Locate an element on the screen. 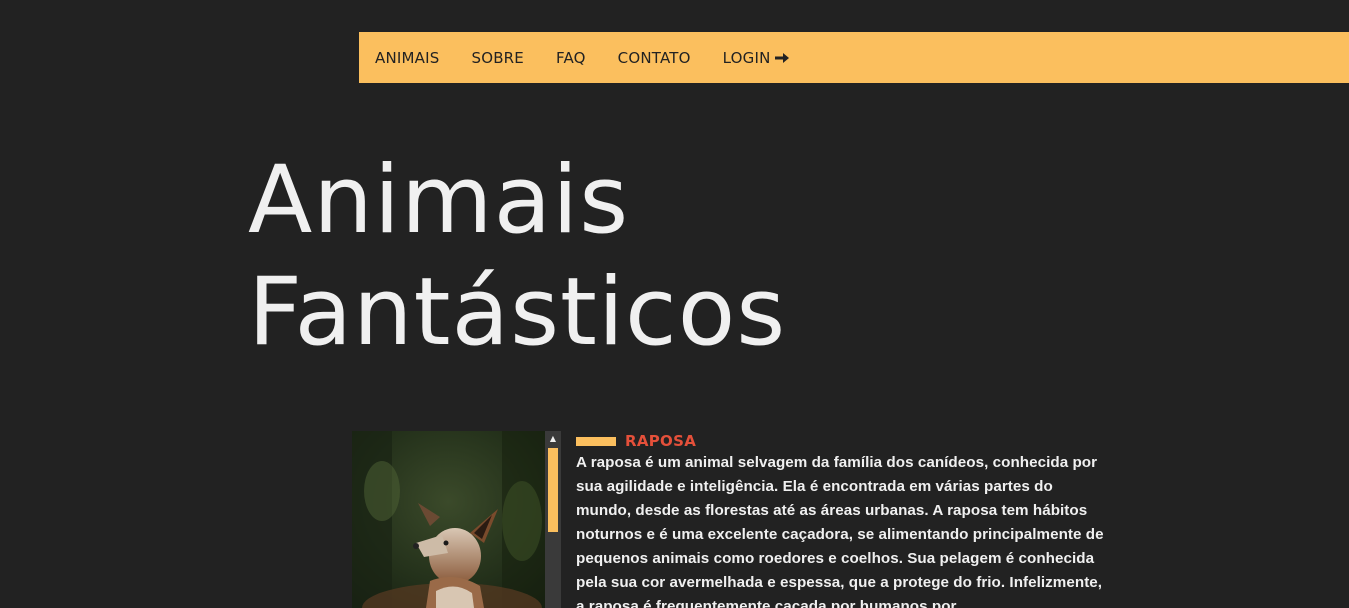 The width and height of the screenshot is (1349, 608). page-title-line2: Fantásticos is located at coordinates (517, 312).